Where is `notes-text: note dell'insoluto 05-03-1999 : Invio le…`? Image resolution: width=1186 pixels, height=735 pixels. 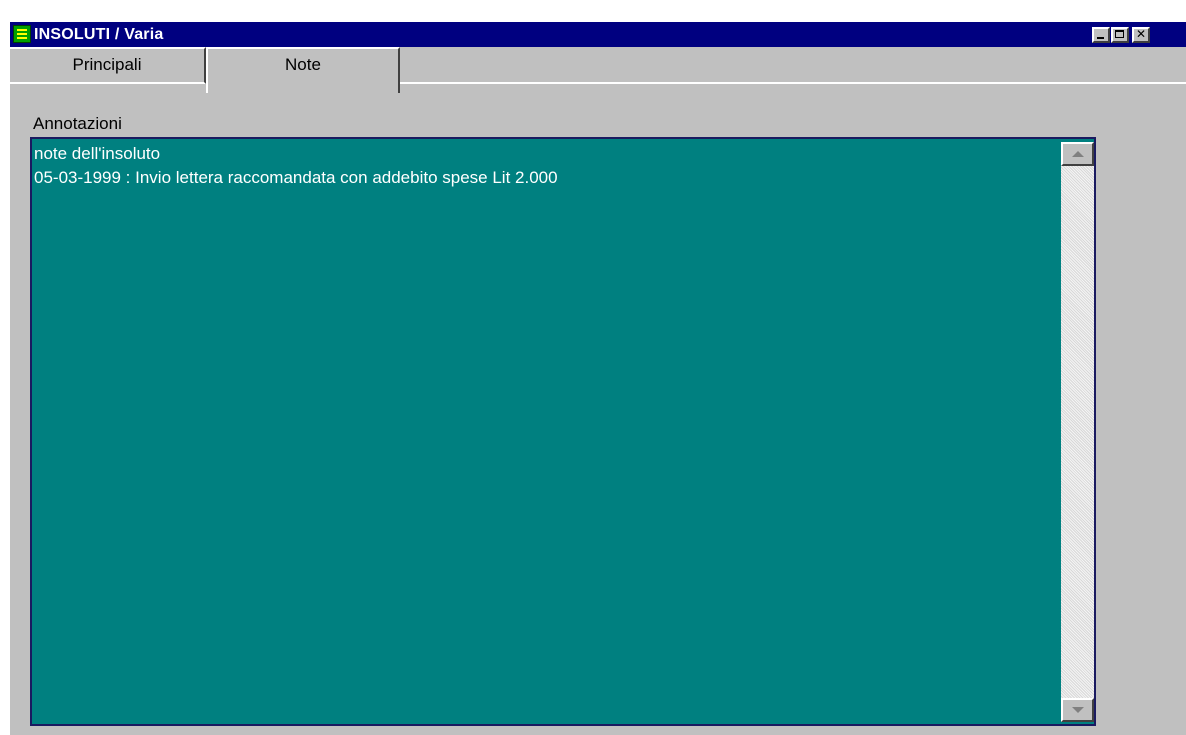 notes-text: note dell'insoluto 05-03-1999 : Invio le… is located at coordinates (544, 166).